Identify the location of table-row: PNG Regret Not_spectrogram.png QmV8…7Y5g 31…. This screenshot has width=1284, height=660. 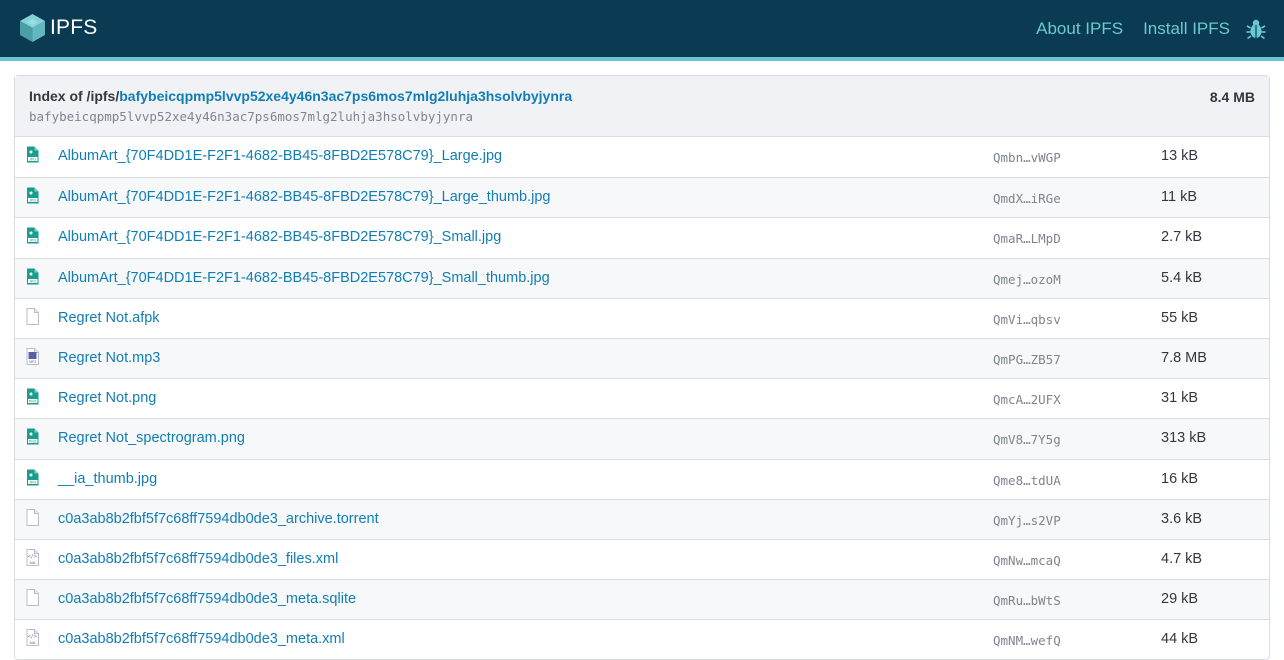
(642, 438).